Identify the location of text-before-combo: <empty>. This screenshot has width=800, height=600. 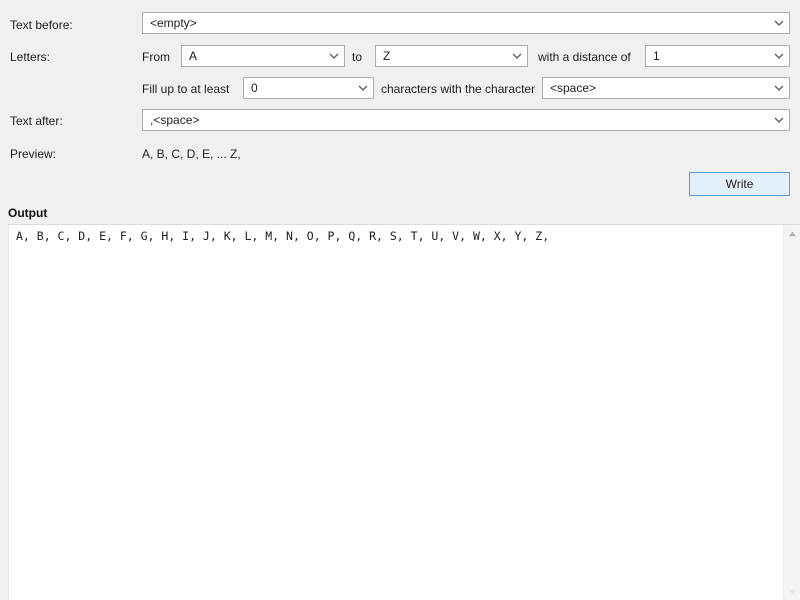
(466, 23).